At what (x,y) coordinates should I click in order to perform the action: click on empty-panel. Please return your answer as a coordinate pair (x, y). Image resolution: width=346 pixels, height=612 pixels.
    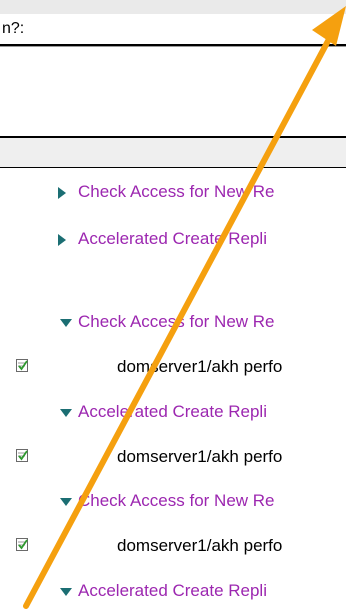
    Looking at the image, I should click on (173, 91).